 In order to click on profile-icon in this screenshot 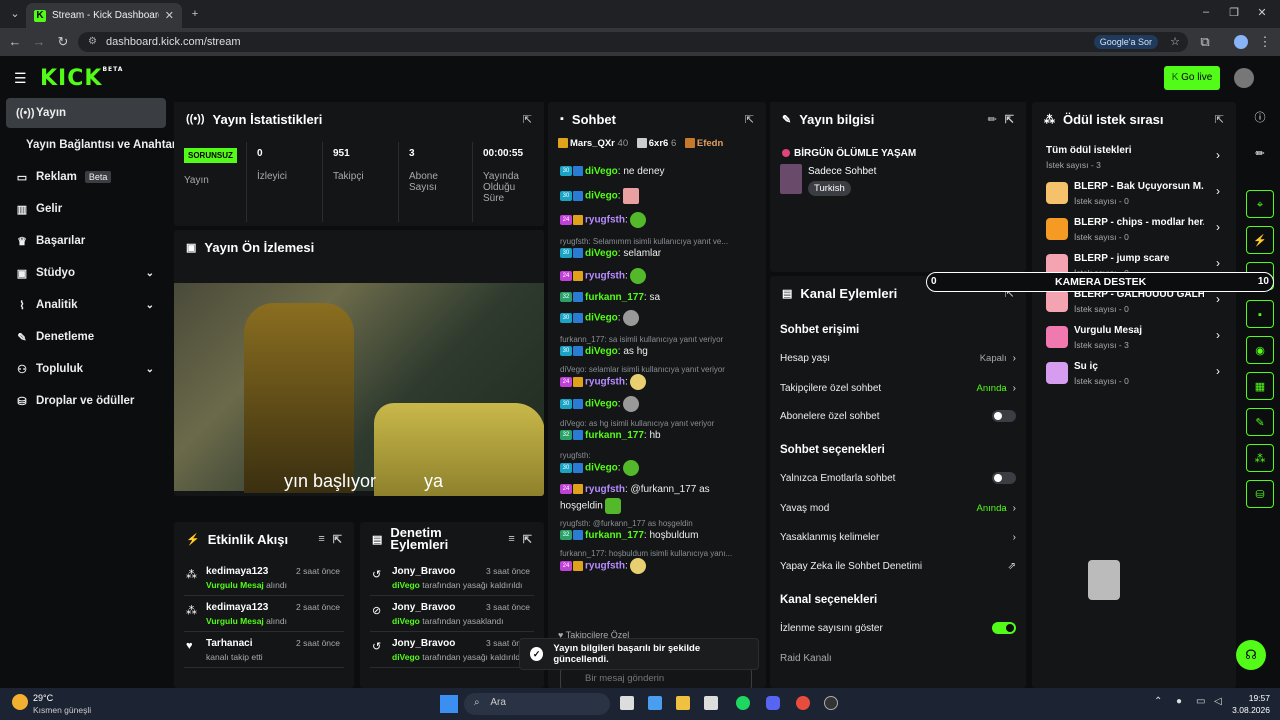, I will do `click(1241, 42)`.